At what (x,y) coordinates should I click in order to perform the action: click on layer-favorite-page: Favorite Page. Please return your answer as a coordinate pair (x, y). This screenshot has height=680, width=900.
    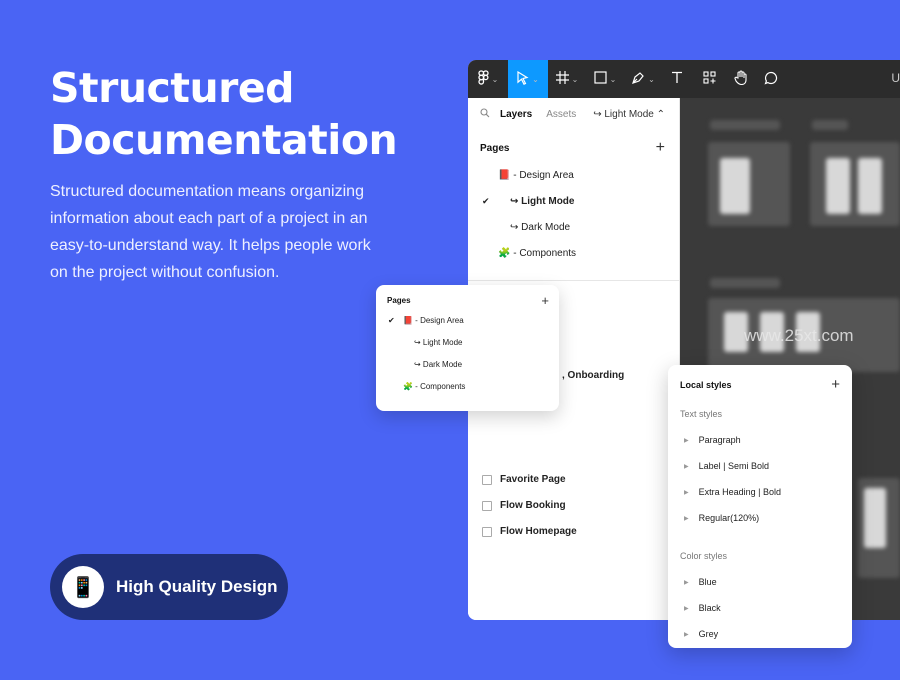
    Looking at the image, I should click on (524, 479).